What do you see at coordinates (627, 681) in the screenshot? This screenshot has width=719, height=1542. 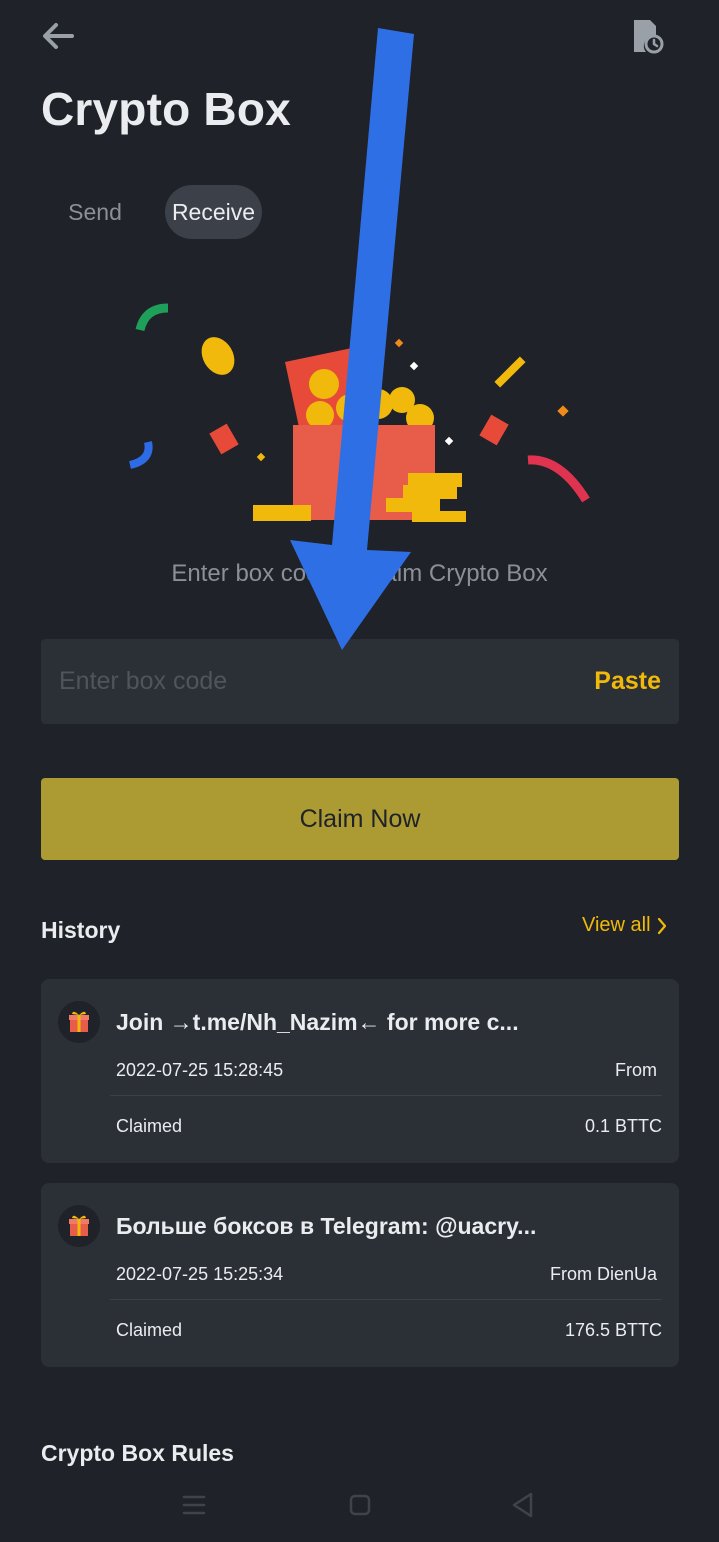 I see `paste-button: Paste` at bounding box center [627, 681].